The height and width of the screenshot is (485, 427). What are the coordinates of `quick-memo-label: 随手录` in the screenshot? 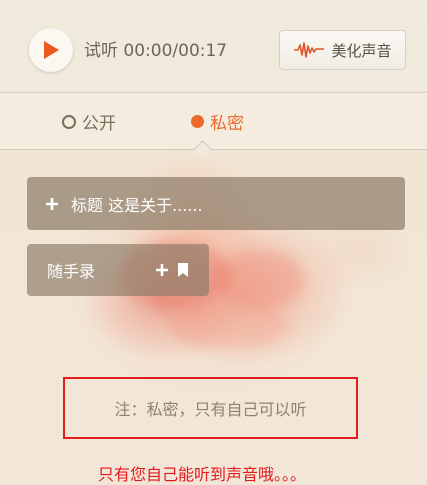 It's located at (71, 271).